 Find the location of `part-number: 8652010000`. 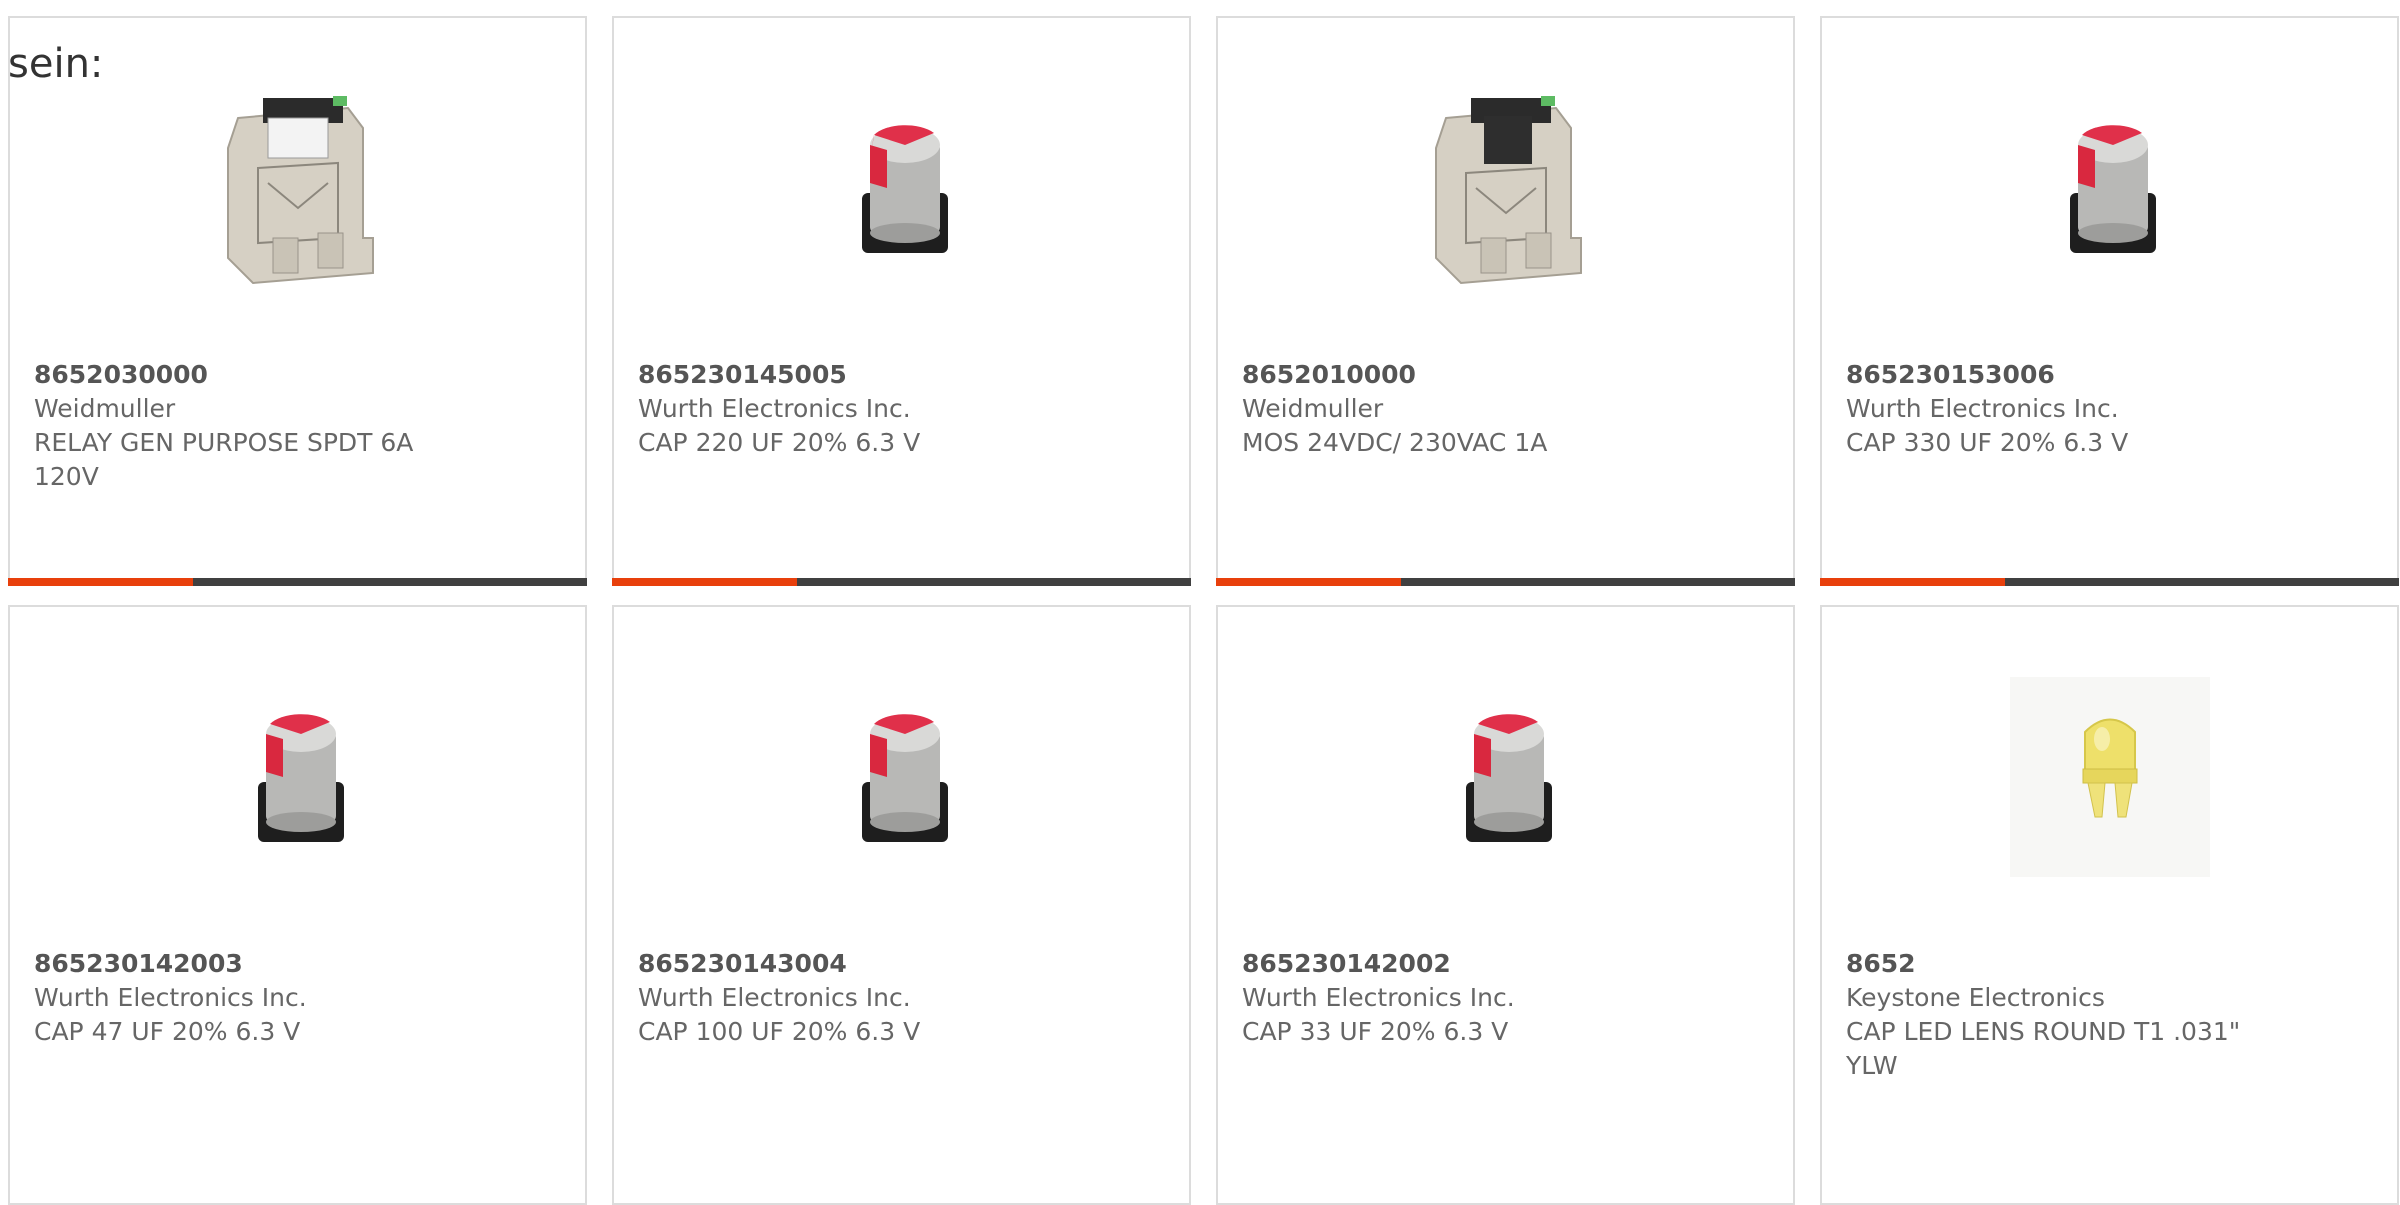

part-number: 8652010000 is located at coordinates (1505, 375).